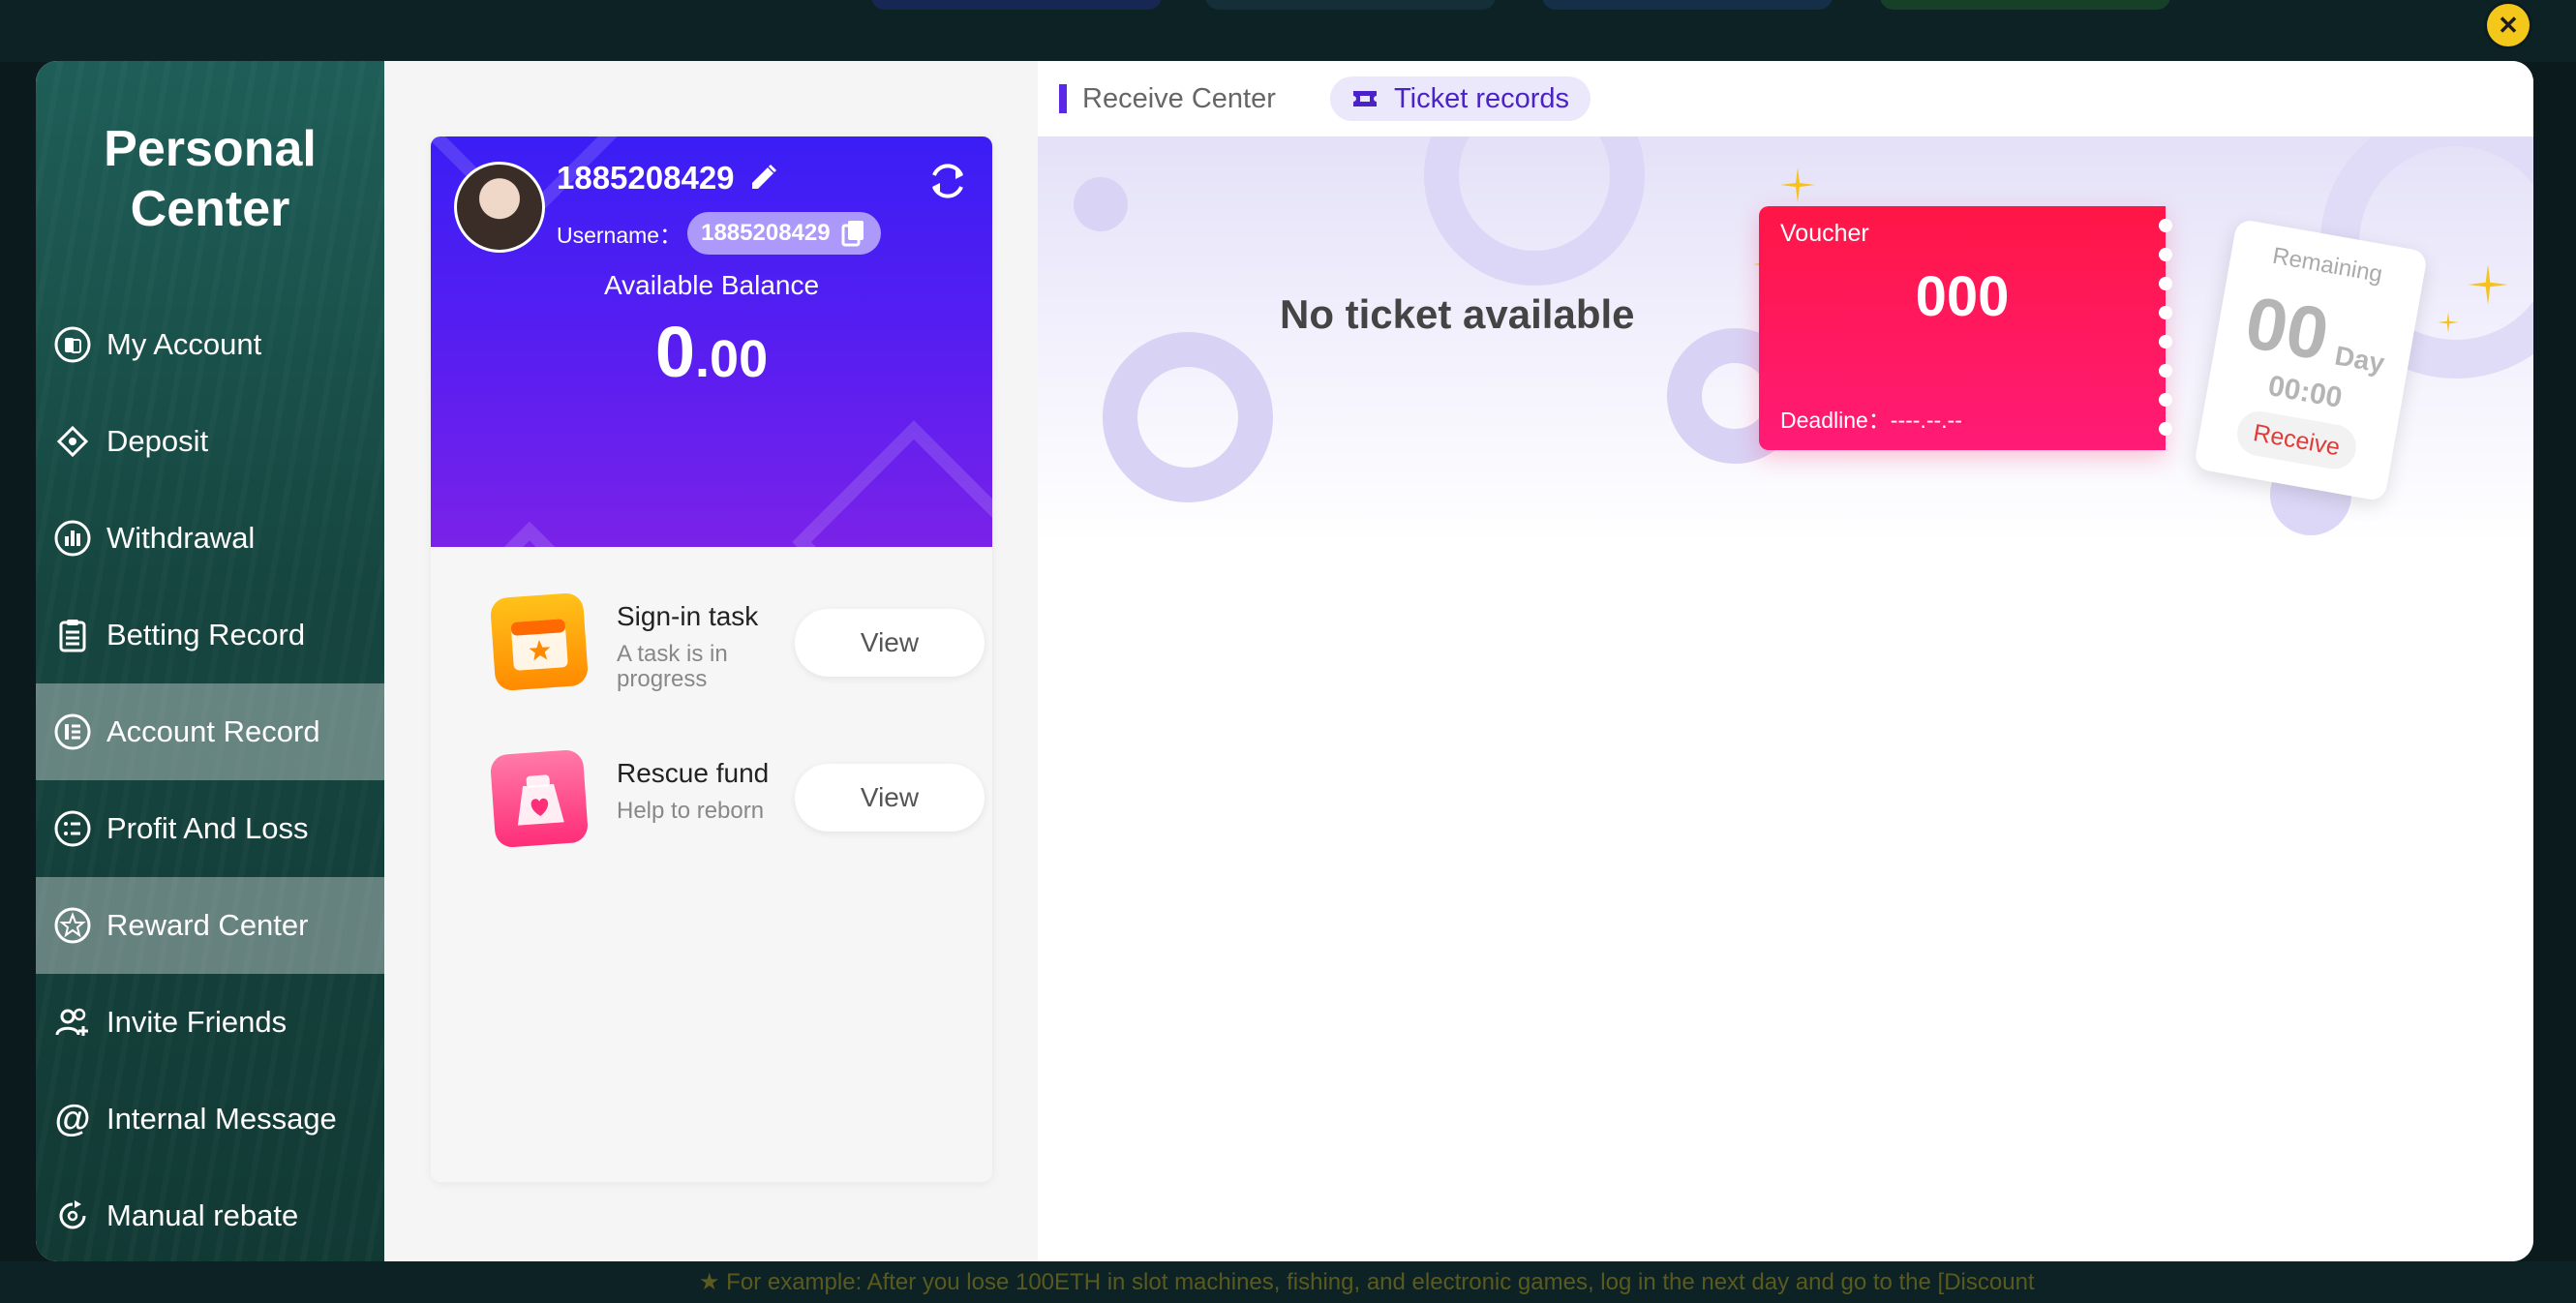 This screenshot has height=1303, width=2576. Describe the element at coordinates (206, 635) in the screenshot. I see `sidebar-item-label: Betting Record` at that location.